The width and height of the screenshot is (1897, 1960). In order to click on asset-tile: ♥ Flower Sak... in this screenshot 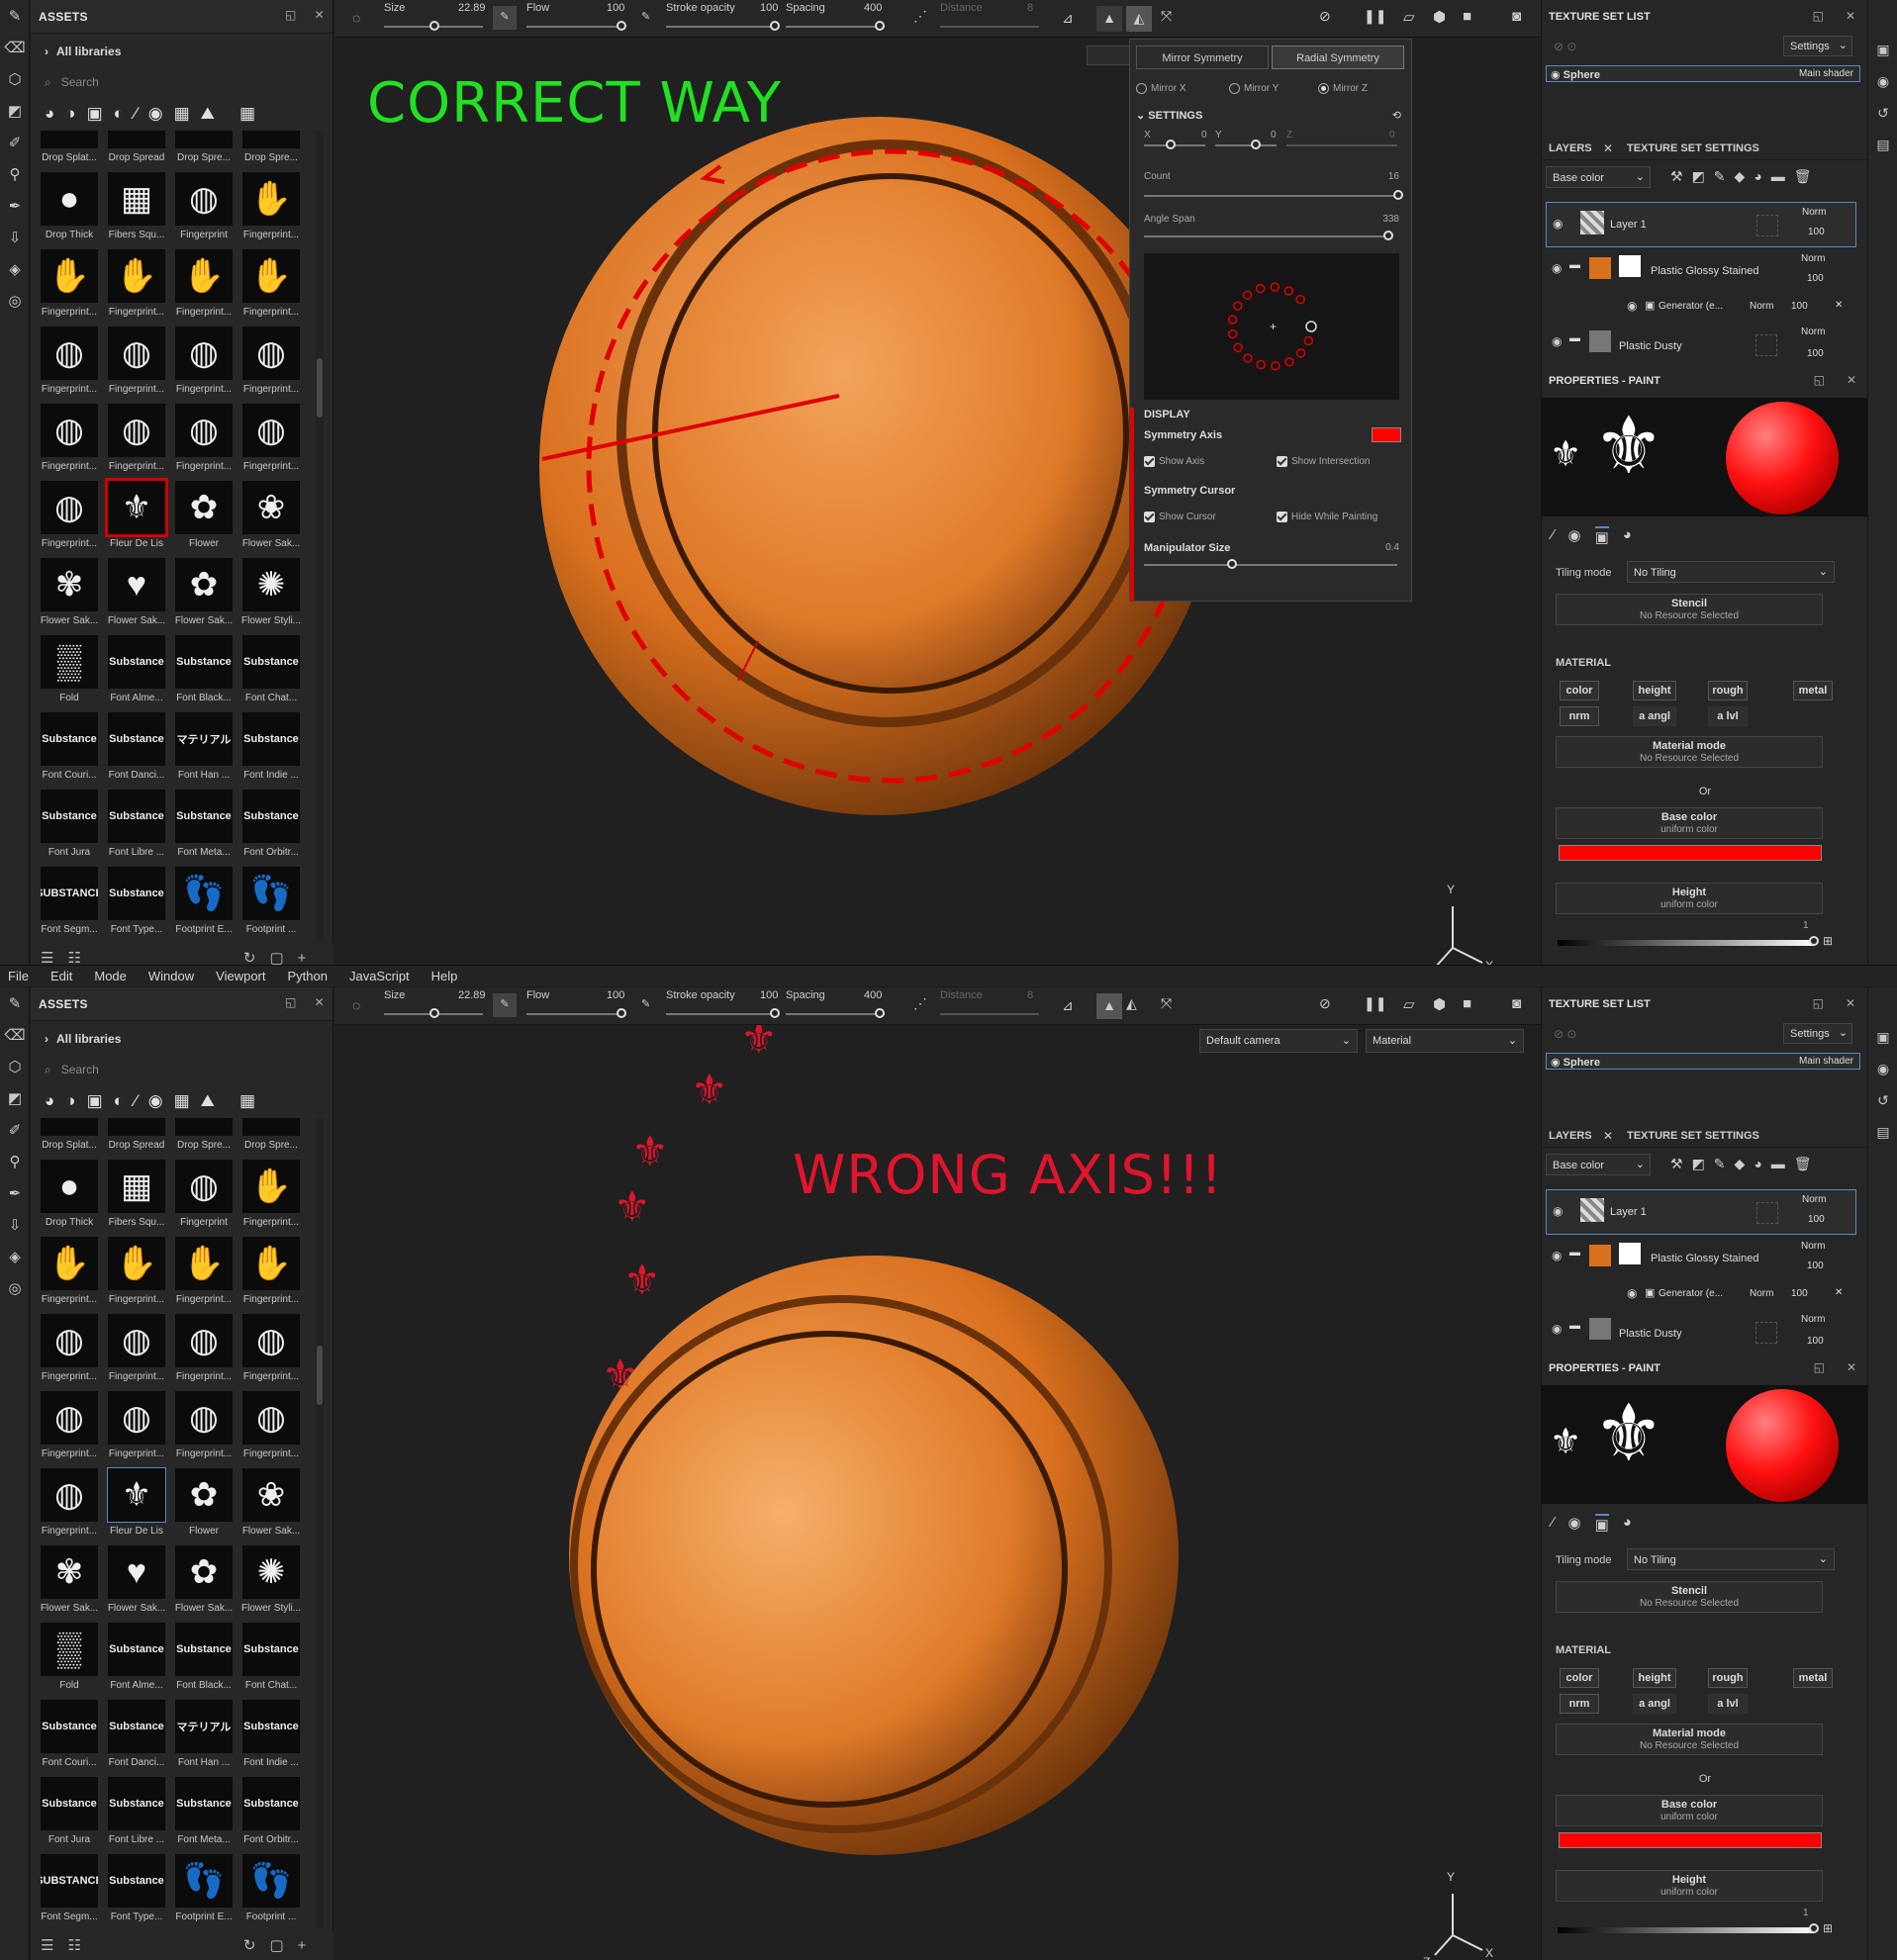, I will do `click(136, 1579)`.